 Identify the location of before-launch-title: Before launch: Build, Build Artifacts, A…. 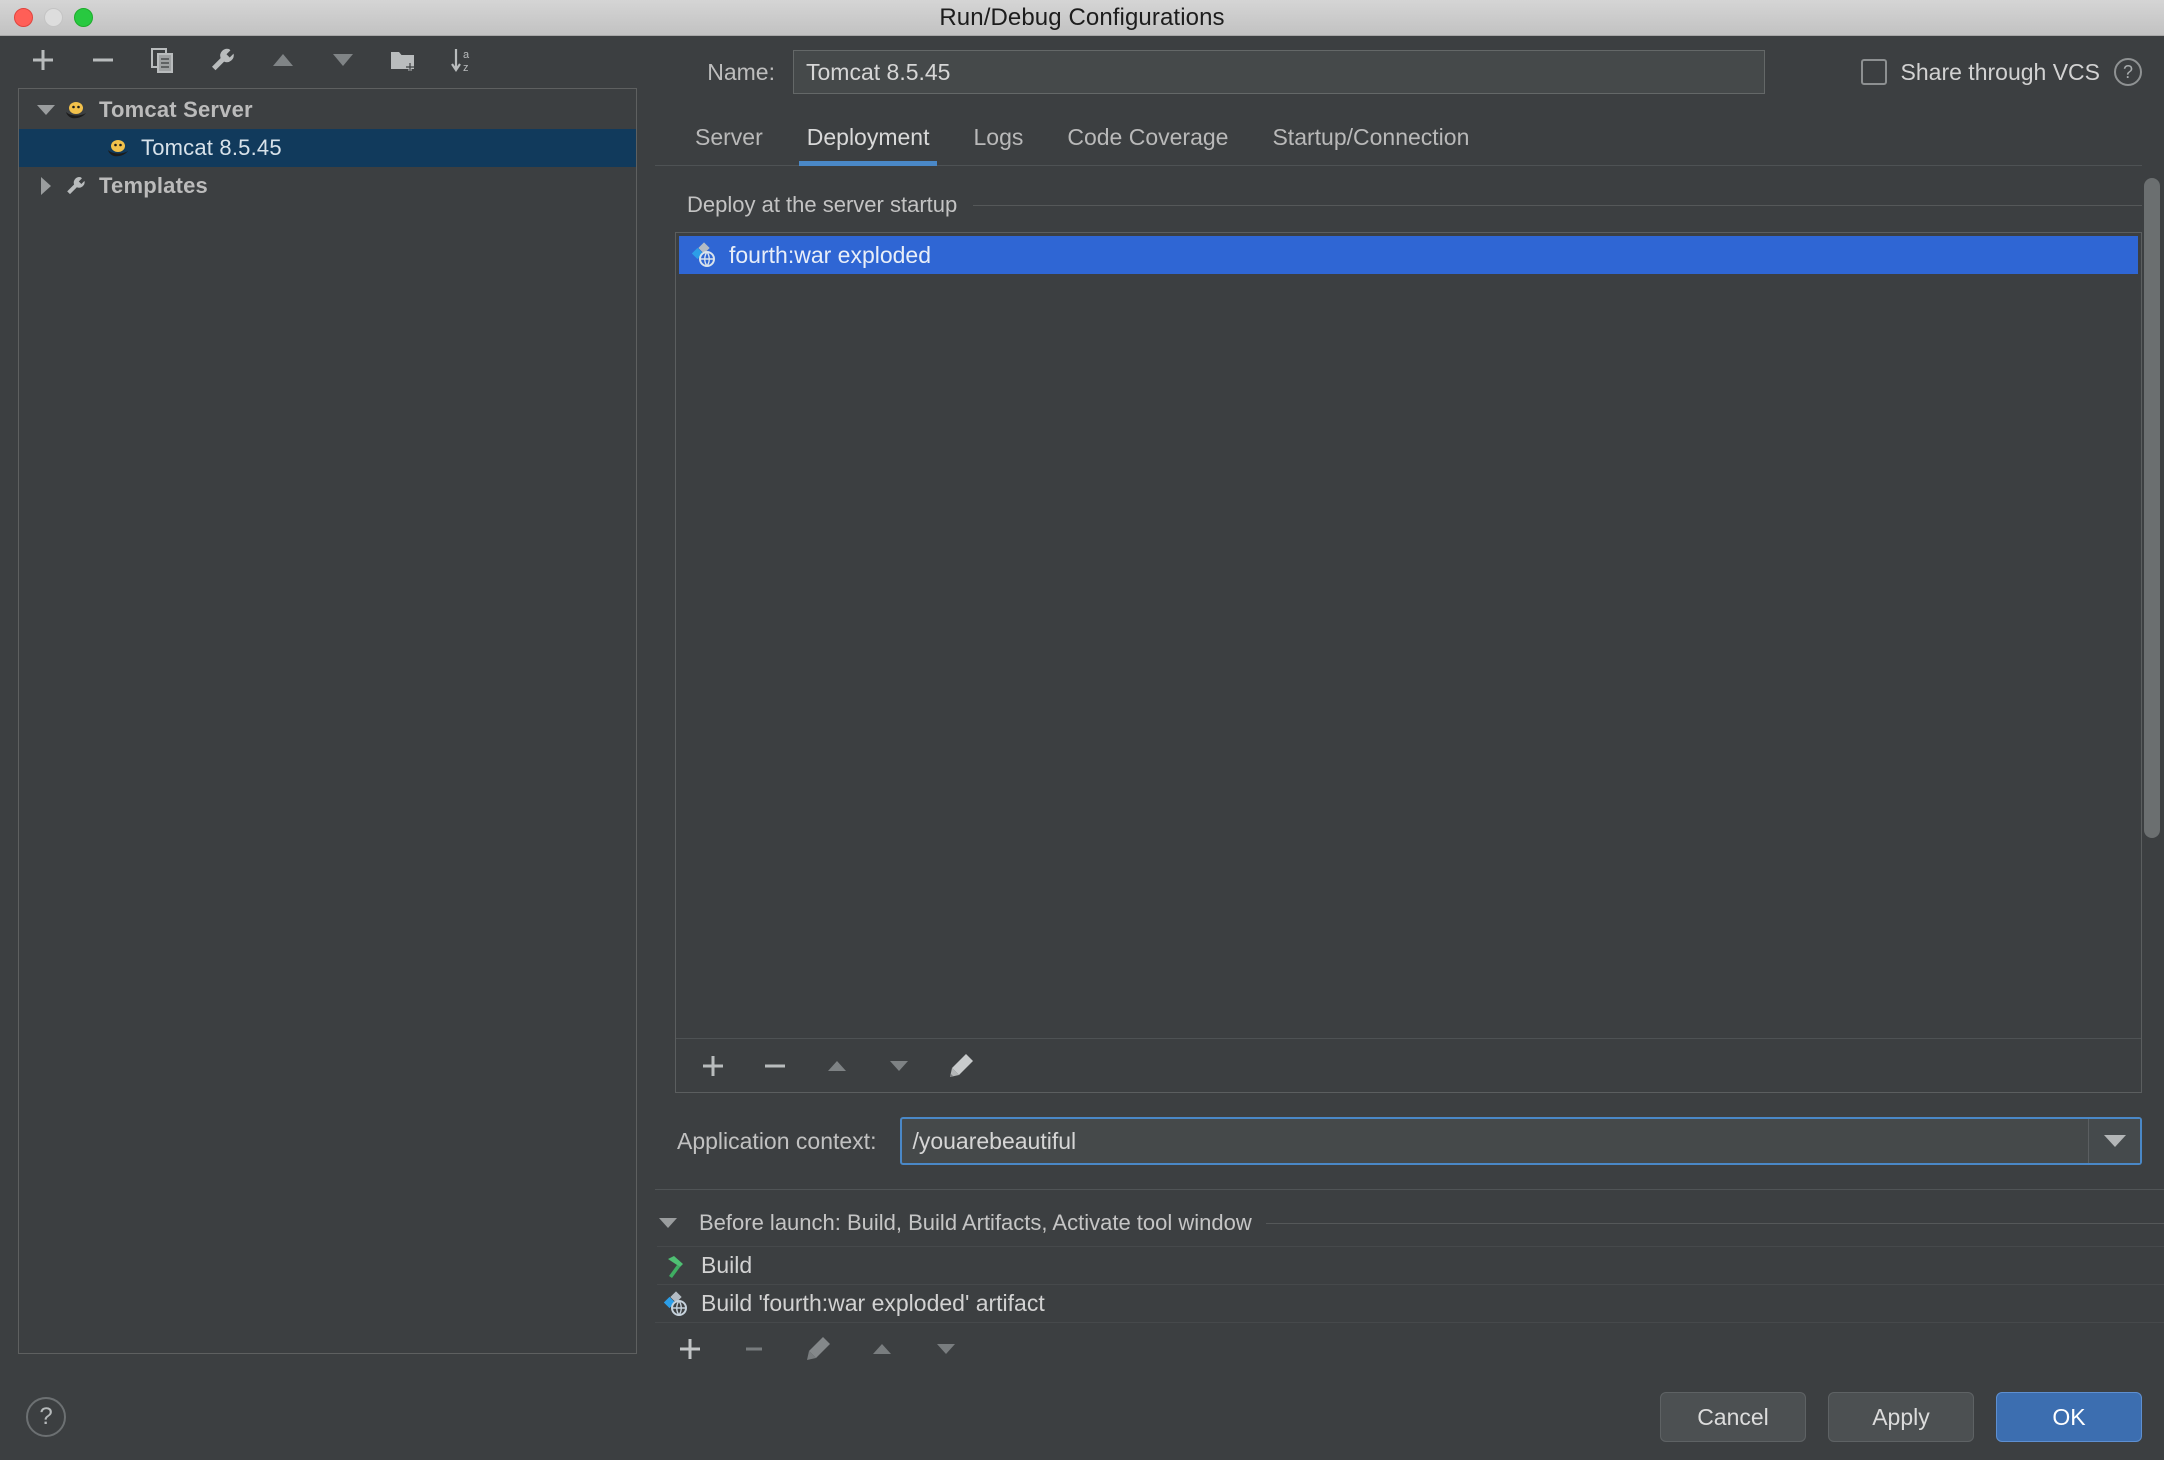
(975, 1222).